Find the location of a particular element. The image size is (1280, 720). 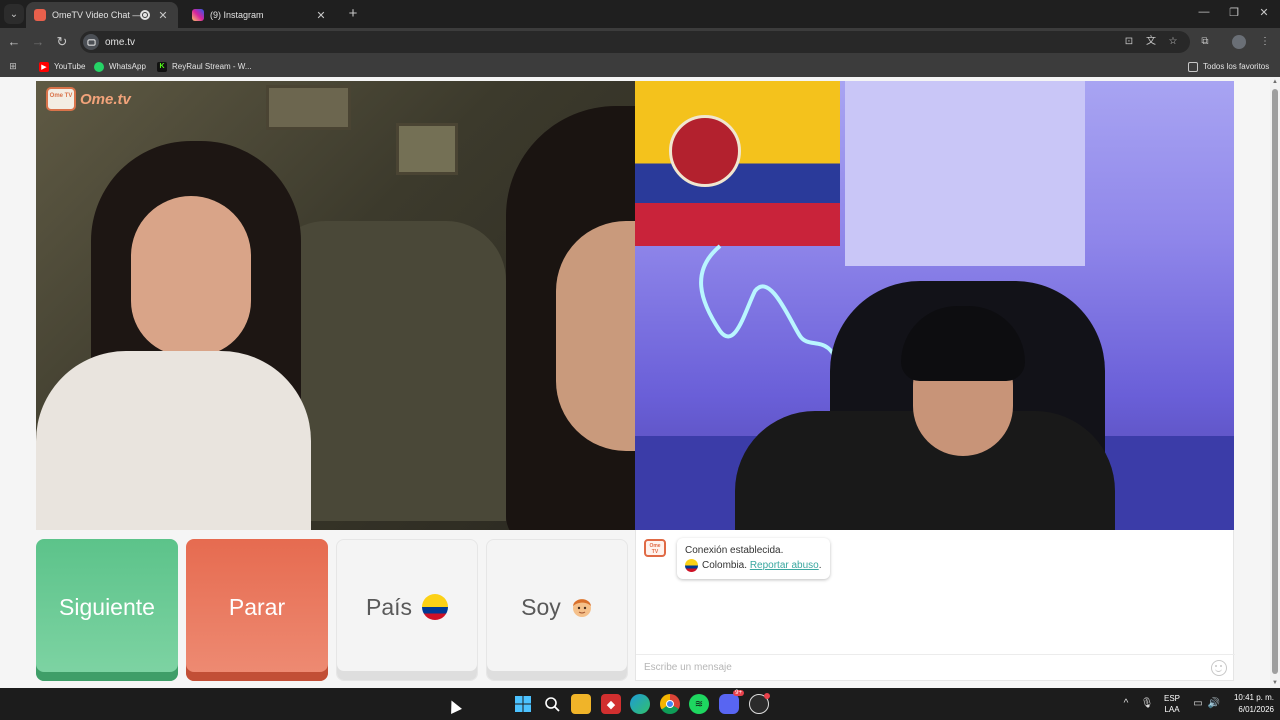

restore-icon: ❐ is located at coordinates (1234, 12).